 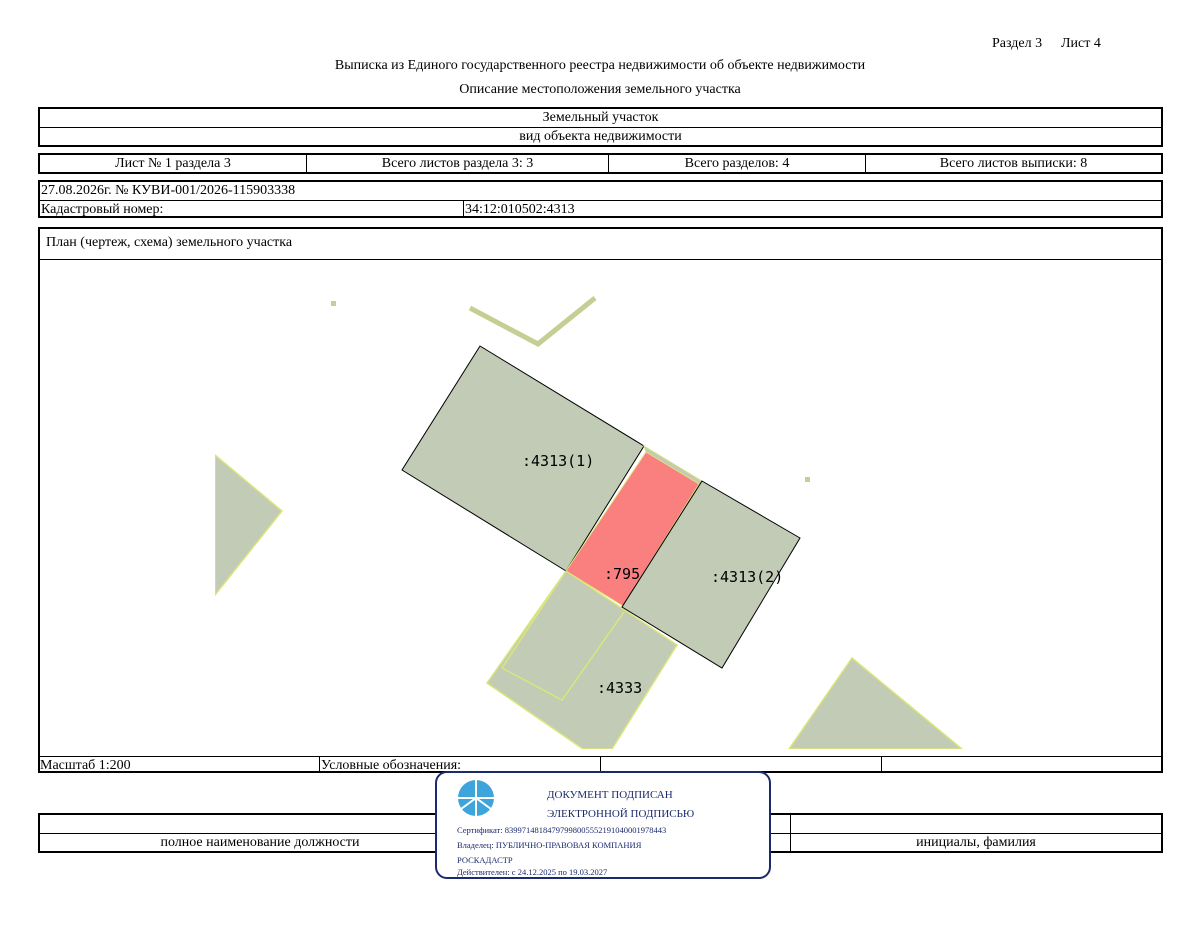 I want to click on position-caption: полное наименование должности, so click(x=260, y=842).